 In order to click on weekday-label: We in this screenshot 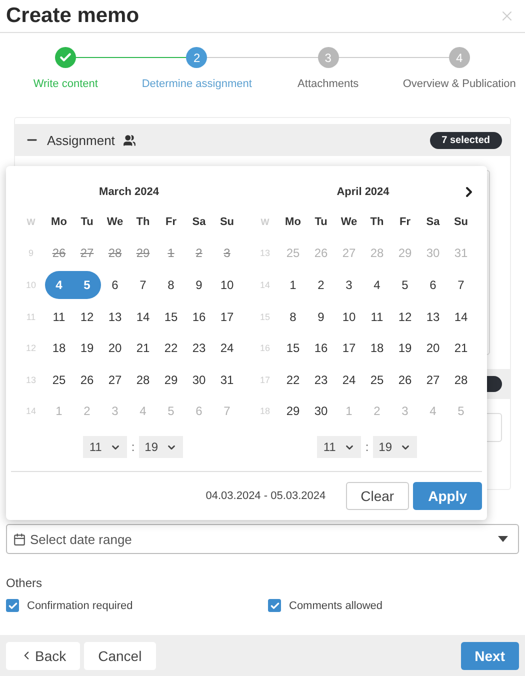, I will do `click(349, 222)`.